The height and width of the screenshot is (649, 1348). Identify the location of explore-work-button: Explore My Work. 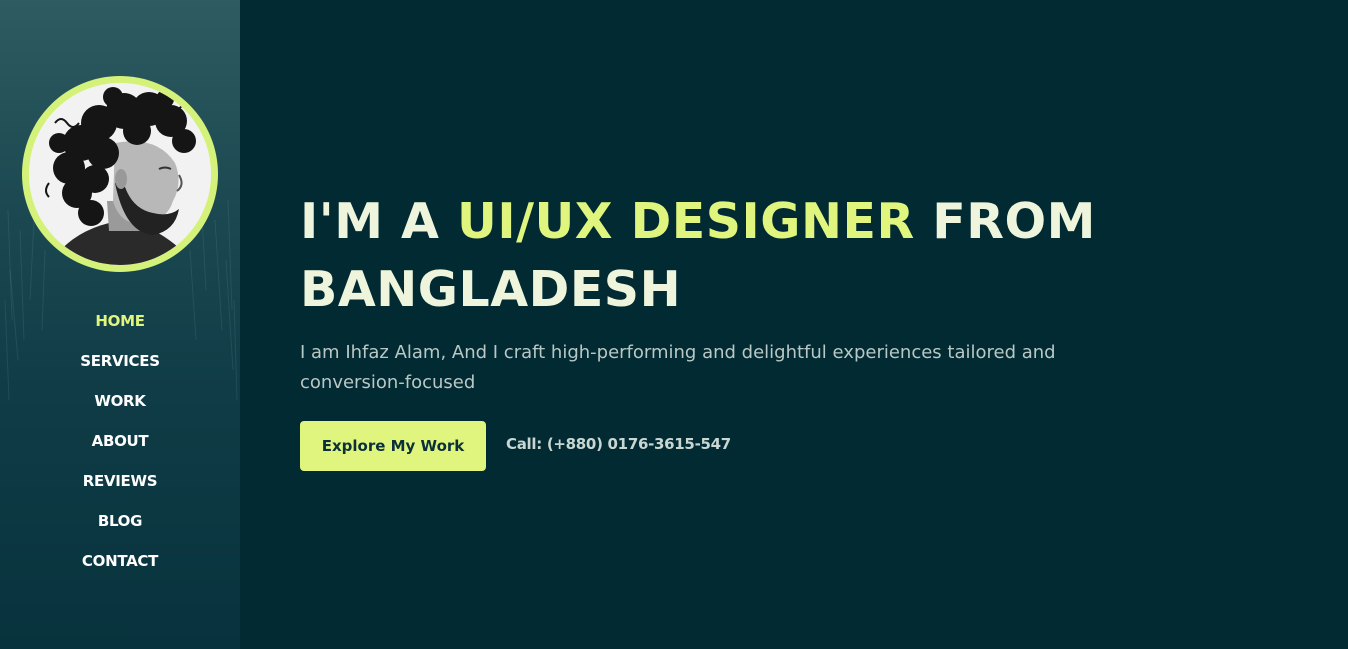
(393, 446).